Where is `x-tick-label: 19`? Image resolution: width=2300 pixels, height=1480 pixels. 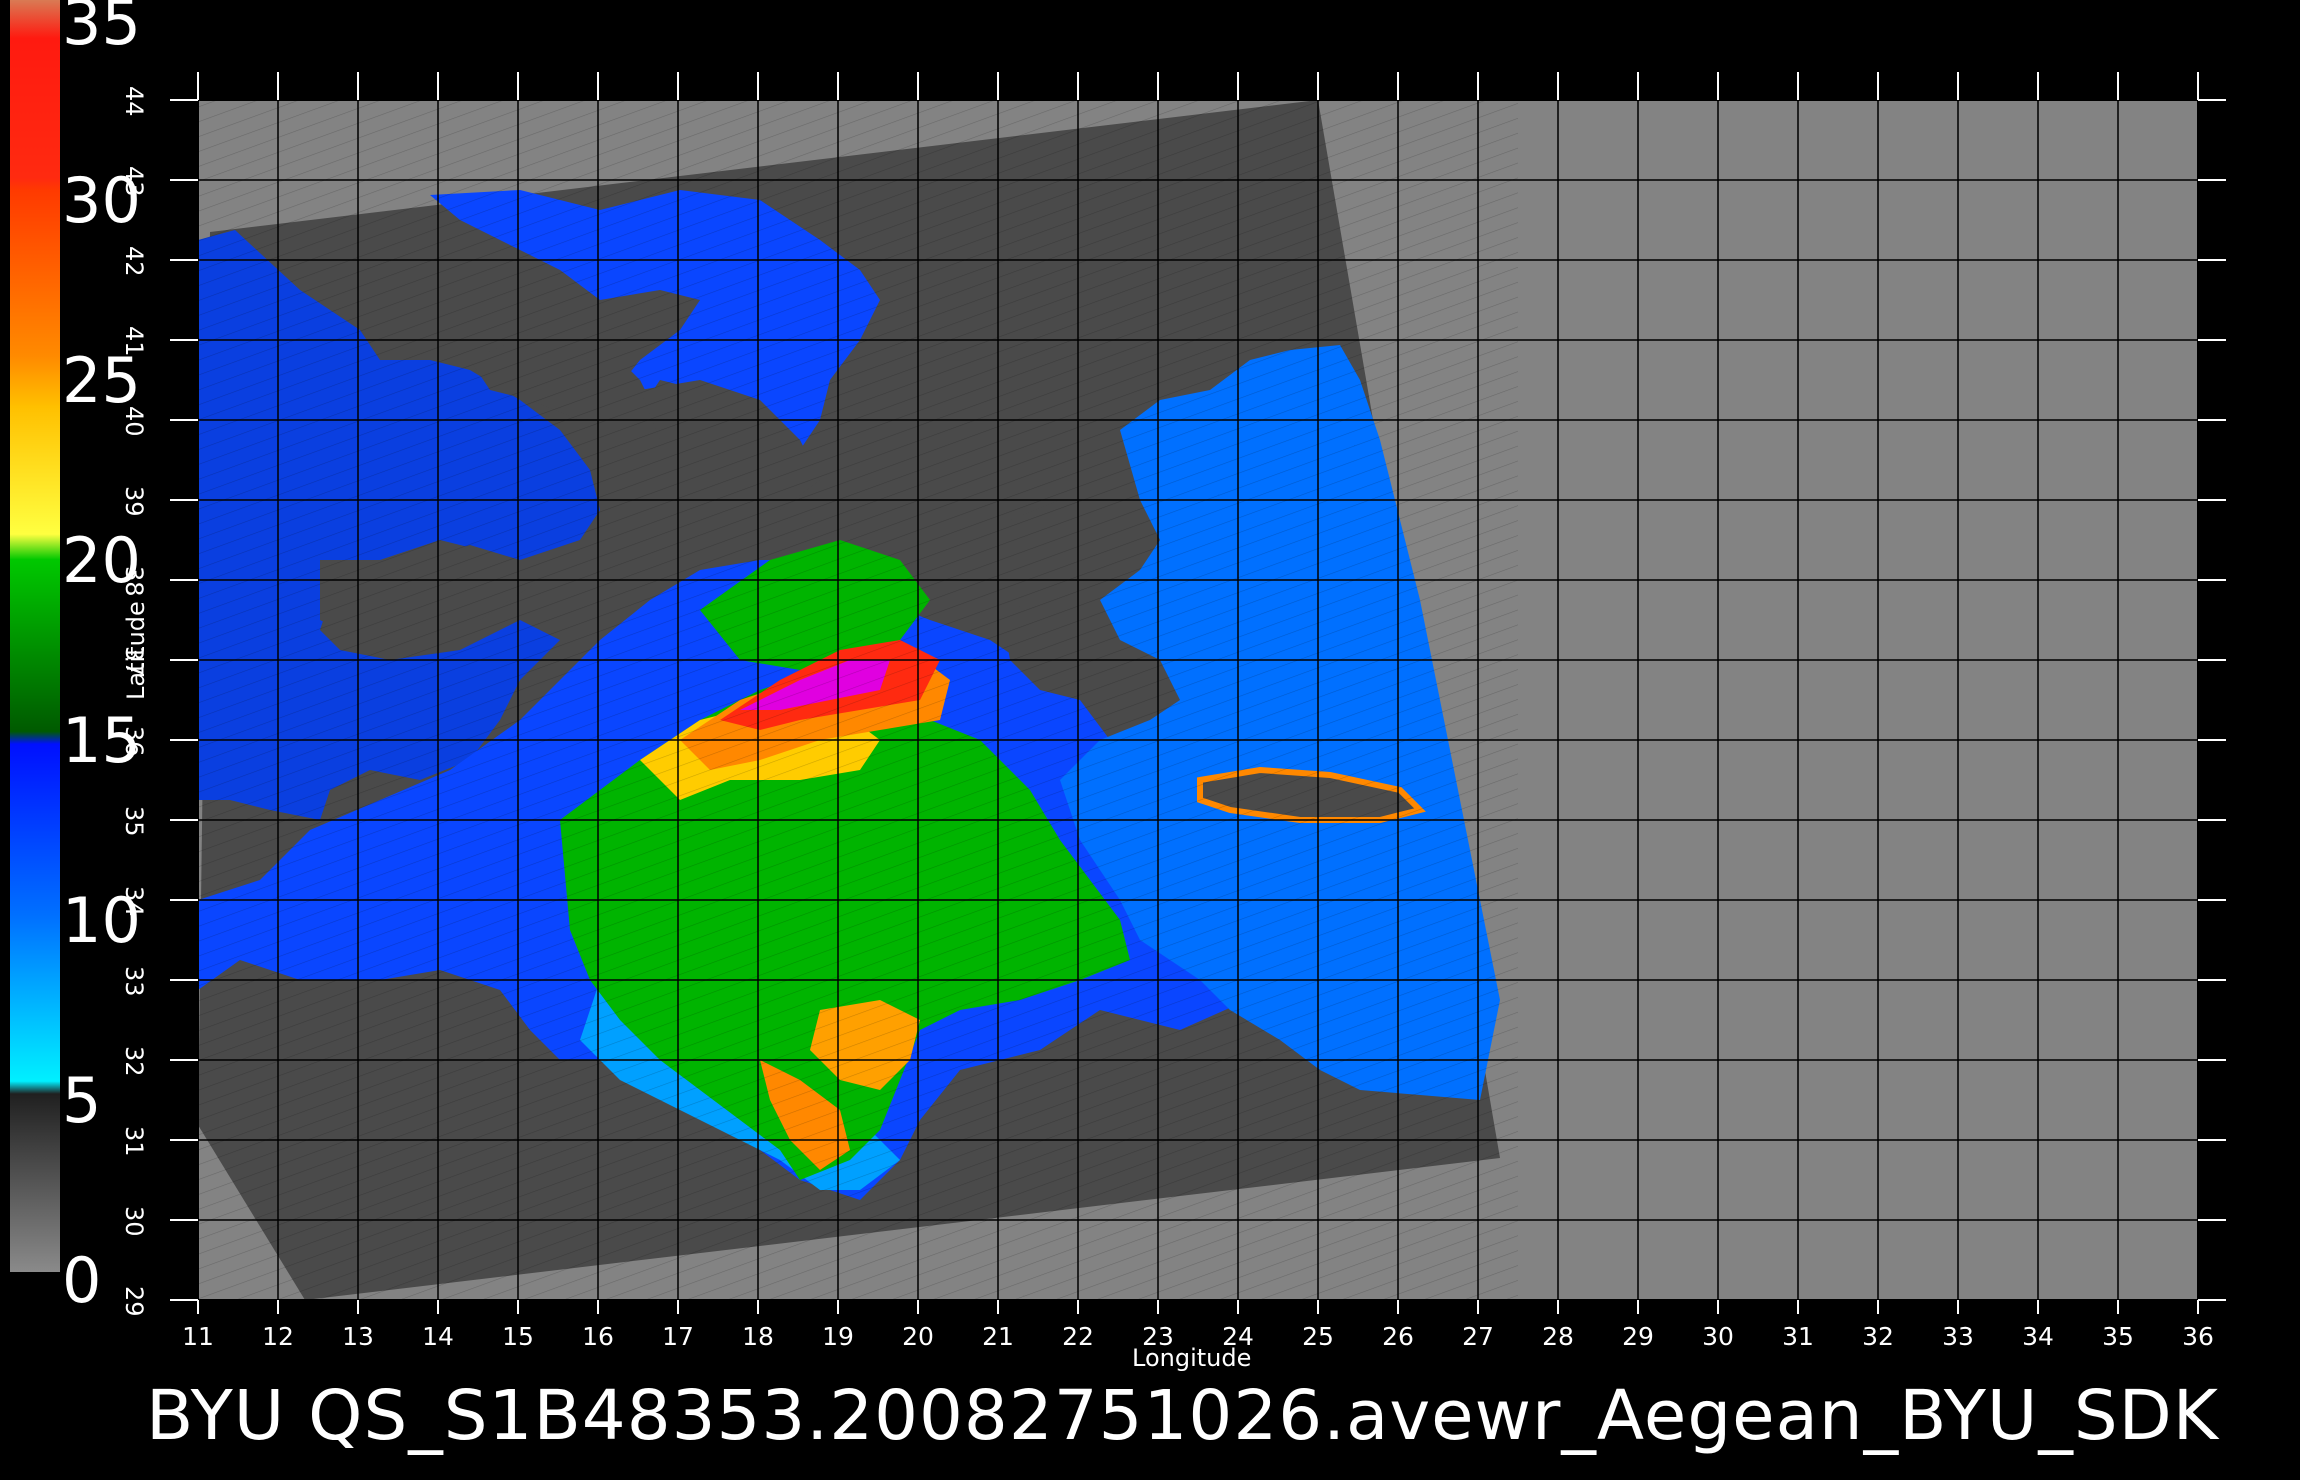
x-tick-label: 19 is located at coordinates (838, 1336).